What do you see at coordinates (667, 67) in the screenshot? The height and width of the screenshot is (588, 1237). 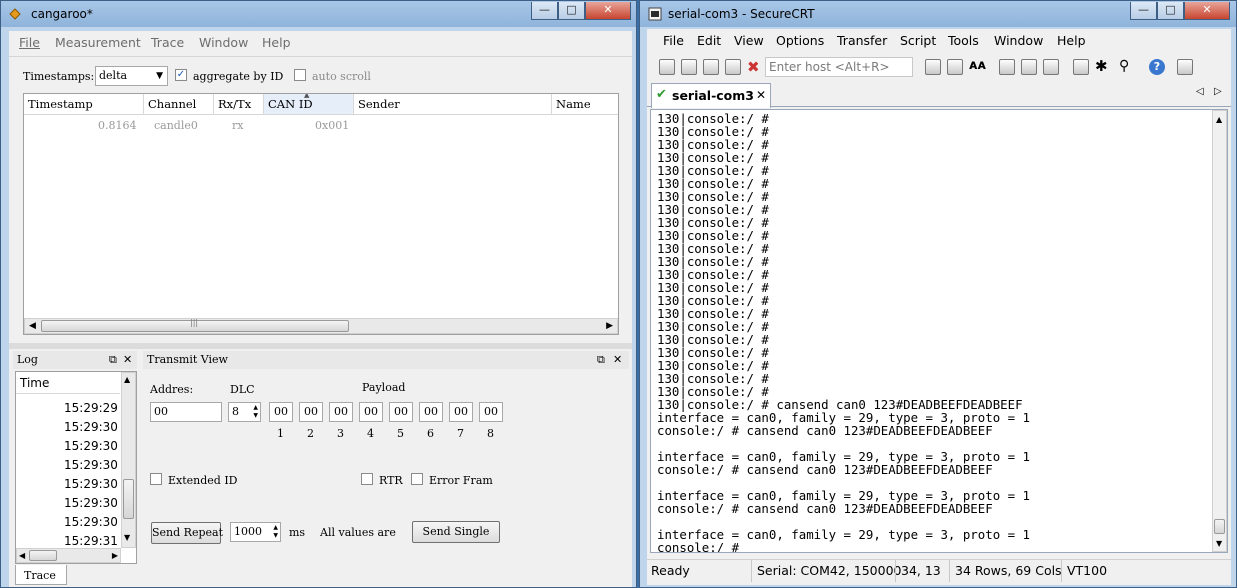 I see `connect-icon` at bounding box center [667, 67].